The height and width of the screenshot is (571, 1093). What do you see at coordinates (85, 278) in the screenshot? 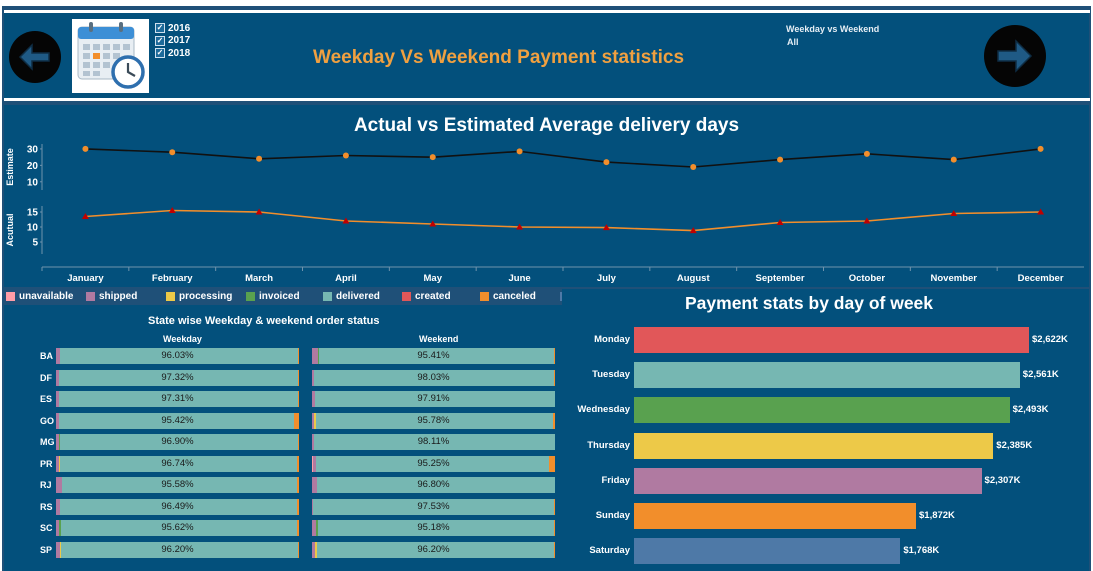
I see `x-tick-label: January` at bounding box center [85, 278].